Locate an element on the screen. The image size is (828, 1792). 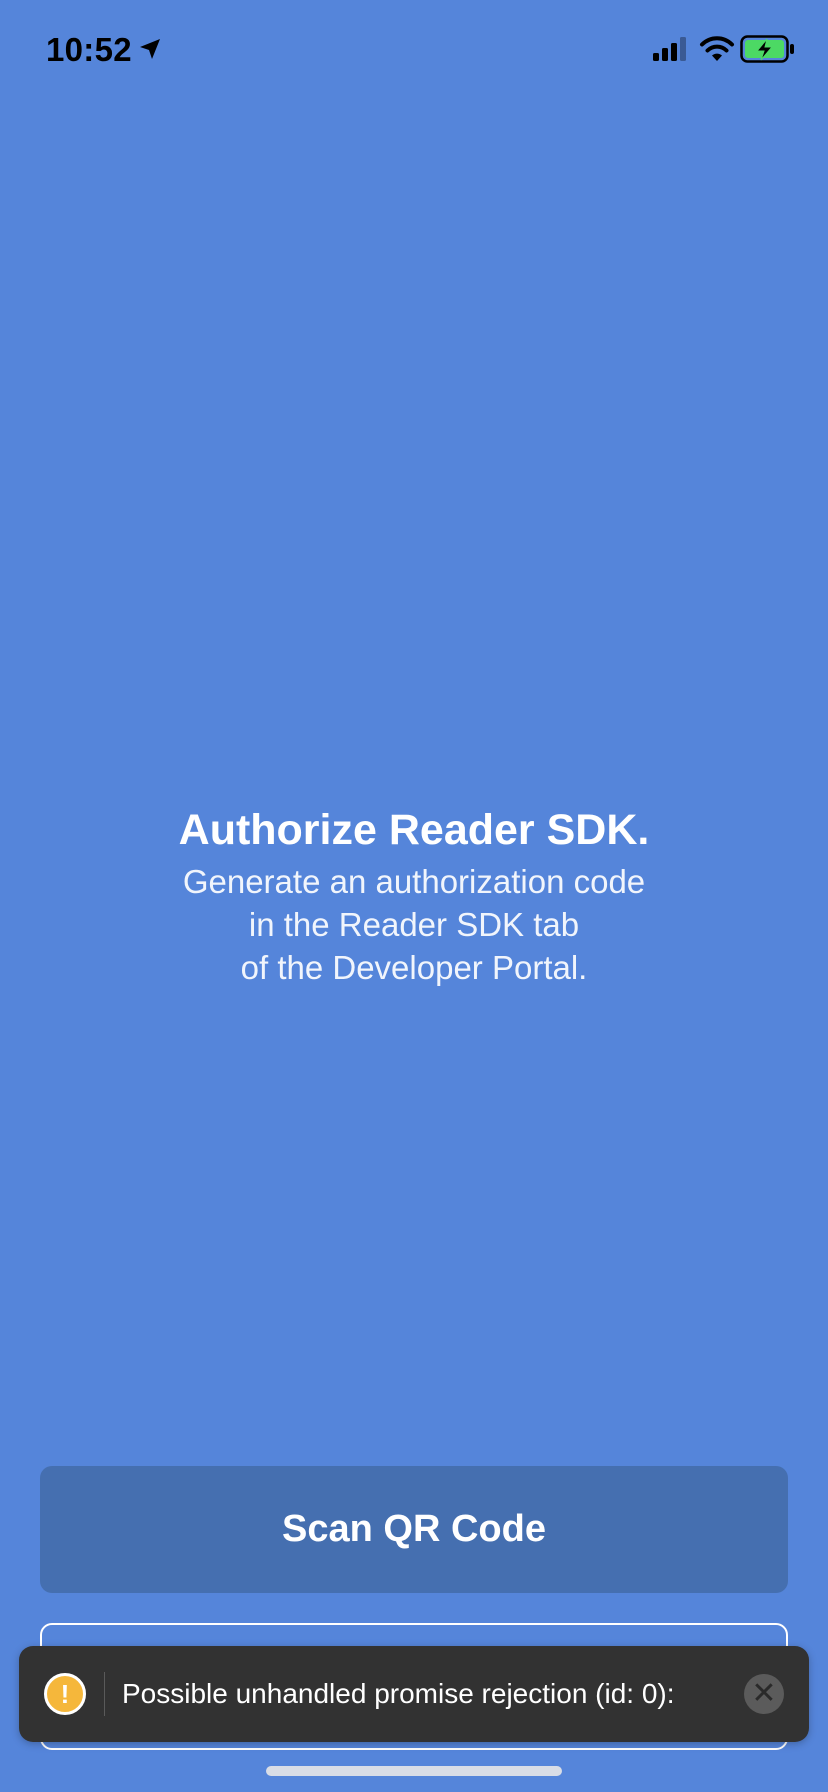
close-icon: ✕ is located at coordinates (764, 1694).